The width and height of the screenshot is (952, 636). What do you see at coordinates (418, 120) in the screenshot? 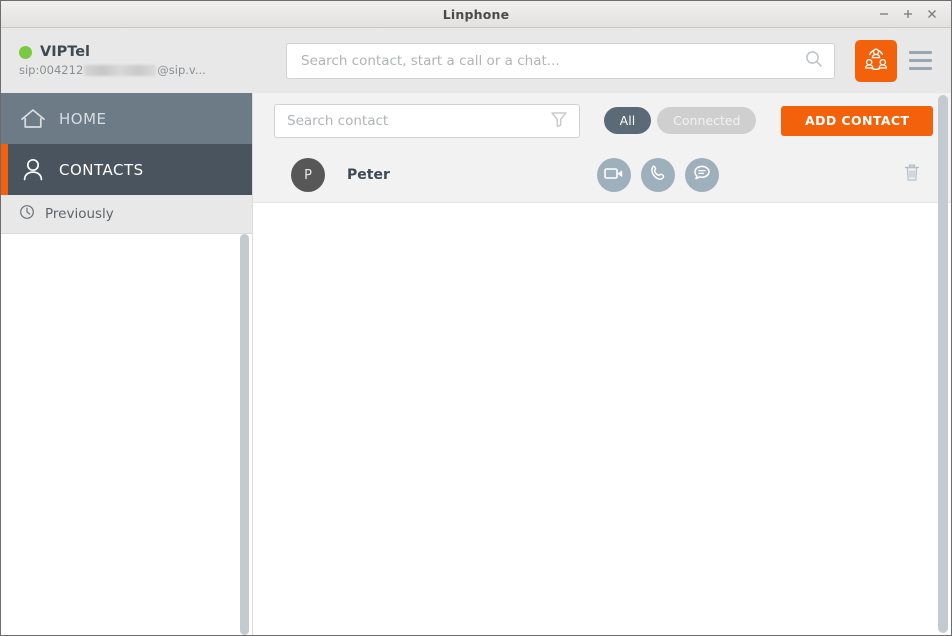
I see `contact-search-input` at bounding box center [418, 120].